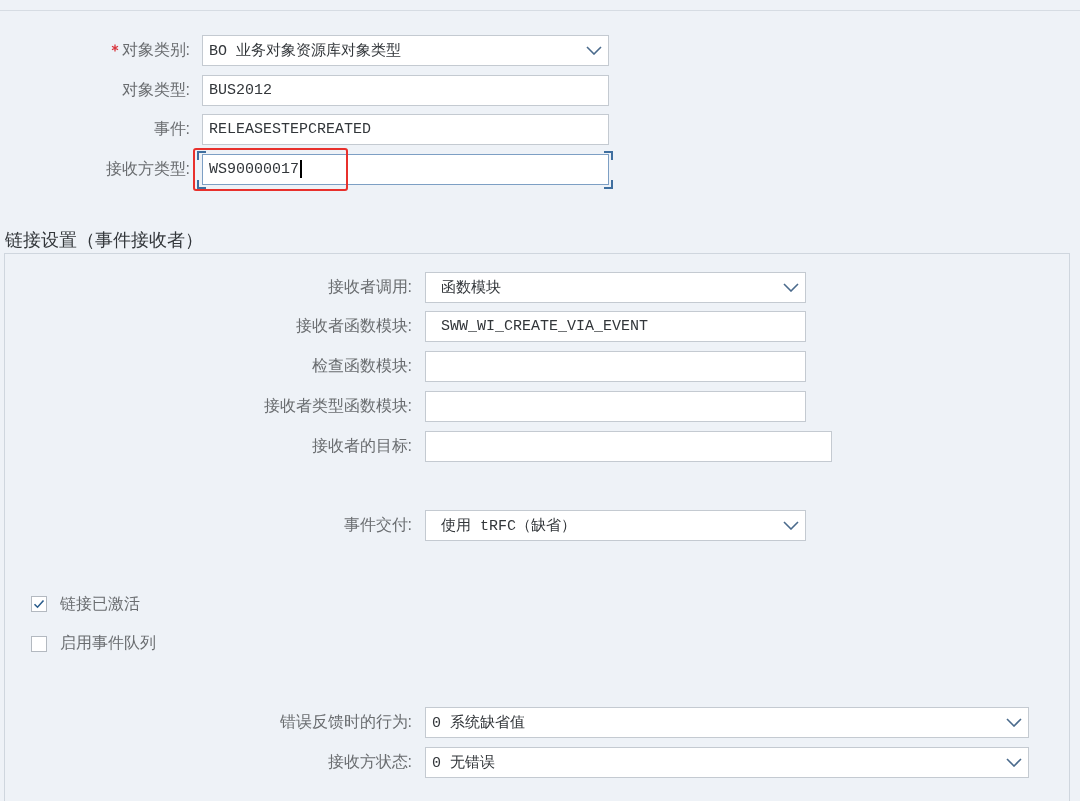 The width and height of the screenshot is (1080, 801). Describe the element at coordinates (405, 169) in the screenshot. I see `input-field: WS90000017` at that location.